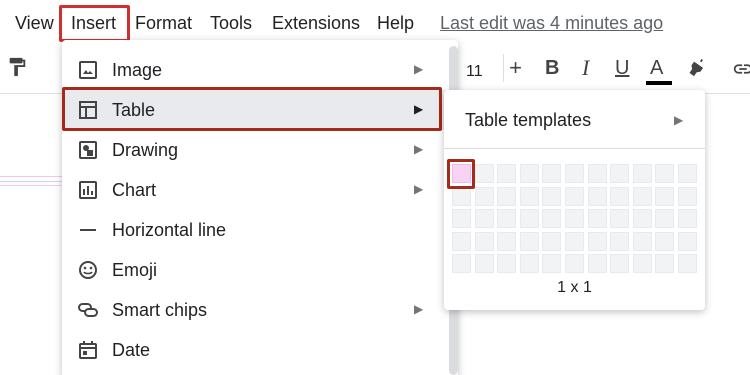 The height and width of the screenshot is (375, 750). I want to click on drawing-icon, so click(88, 150).